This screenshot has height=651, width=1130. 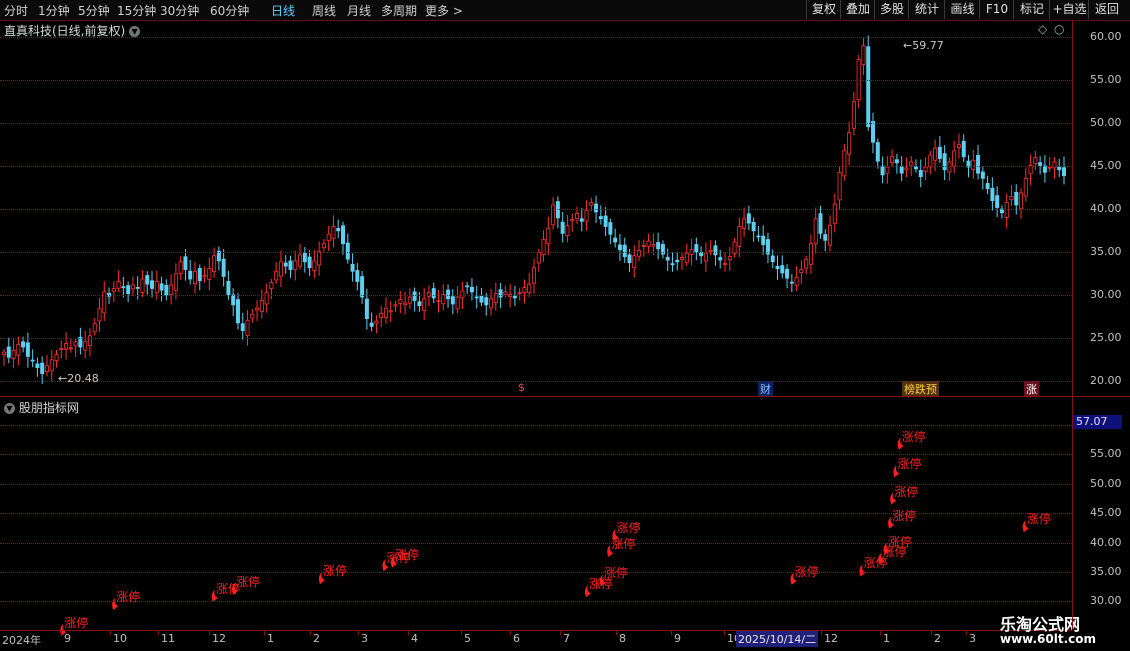 I want to click on y-tick-label: 35.00, so click(x=1106, y=252).